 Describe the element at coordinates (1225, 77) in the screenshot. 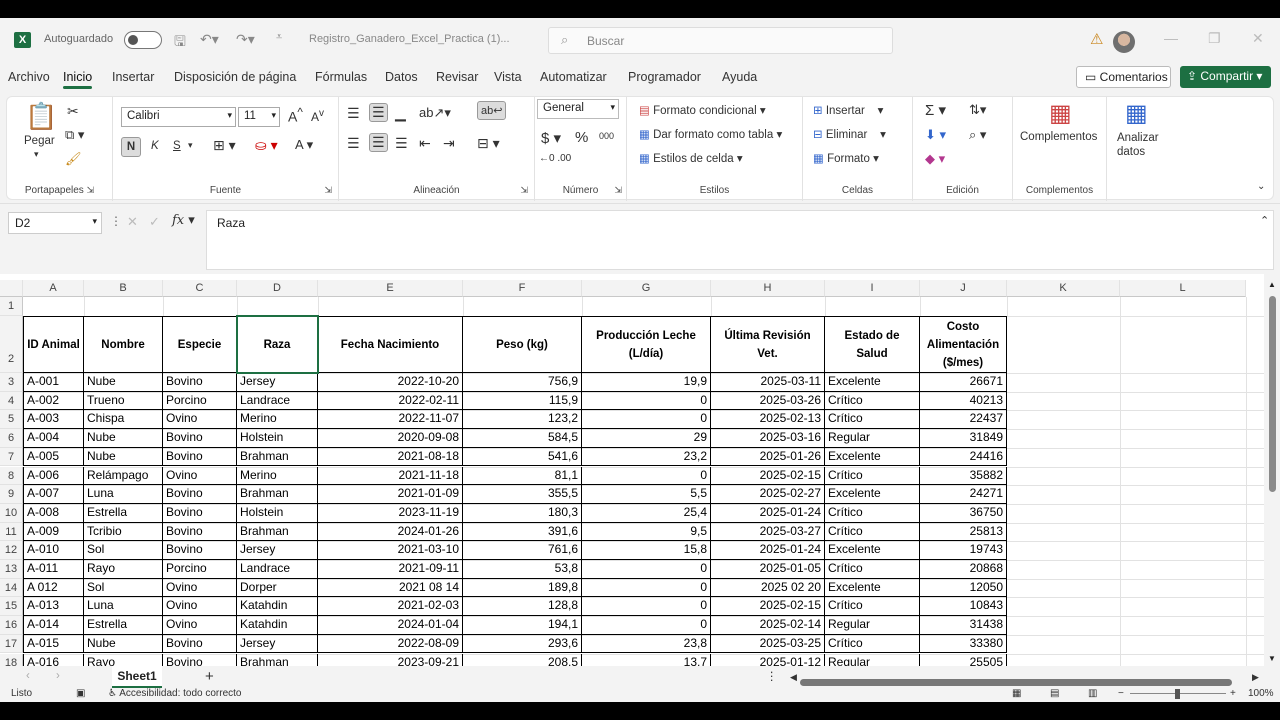

I see `share-button: ⇪ Compartir ▾` at that location.